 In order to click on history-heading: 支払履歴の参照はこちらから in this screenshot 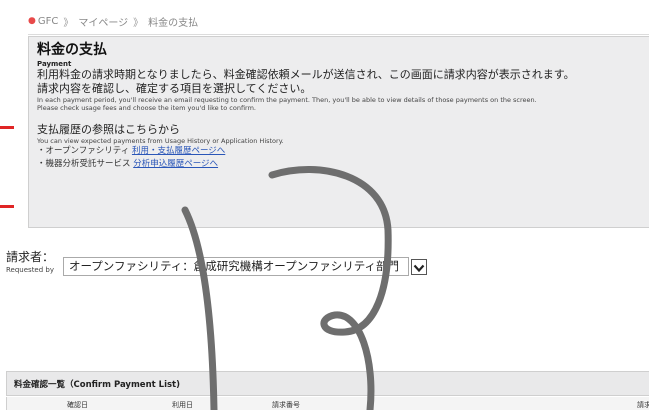, I will do `click(108, 129)`.